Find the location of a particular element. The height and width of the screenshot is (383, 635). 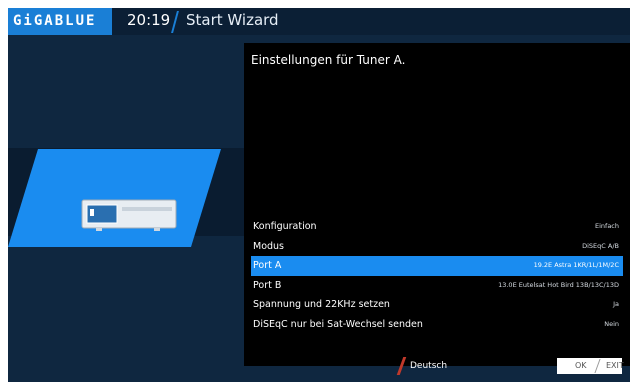

blue-parallelogram is located at coordinates (114, 198).